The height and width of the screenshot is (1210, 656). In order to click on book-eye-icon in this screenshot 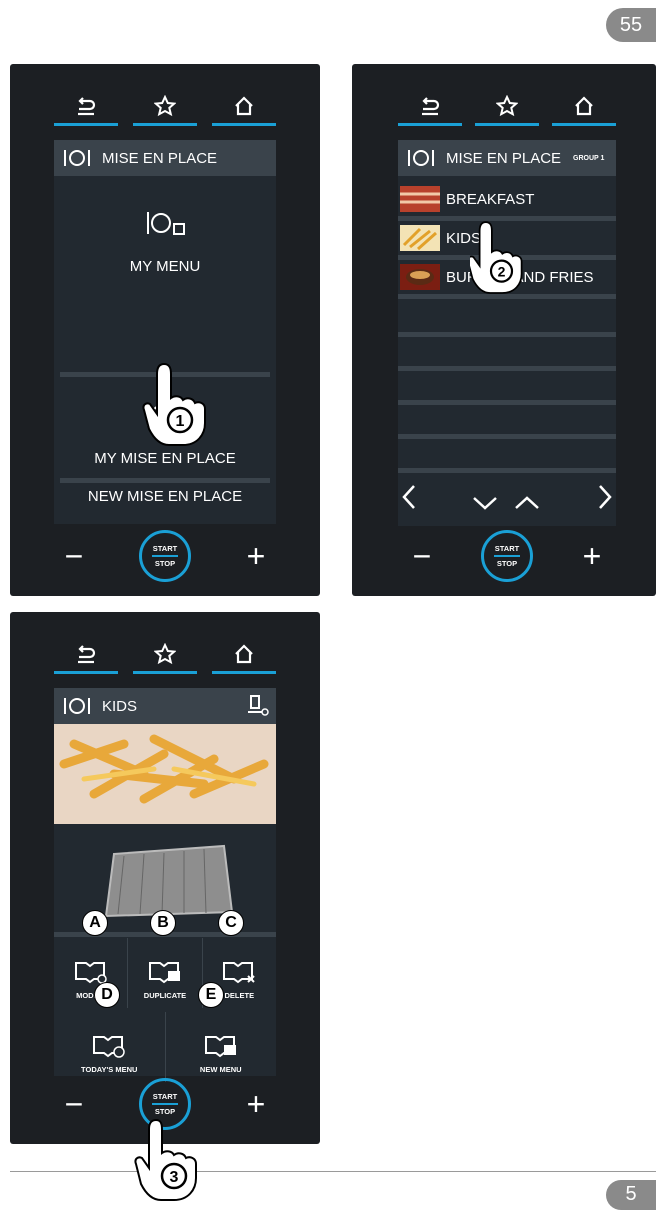, I will do `click(90, 973)`.